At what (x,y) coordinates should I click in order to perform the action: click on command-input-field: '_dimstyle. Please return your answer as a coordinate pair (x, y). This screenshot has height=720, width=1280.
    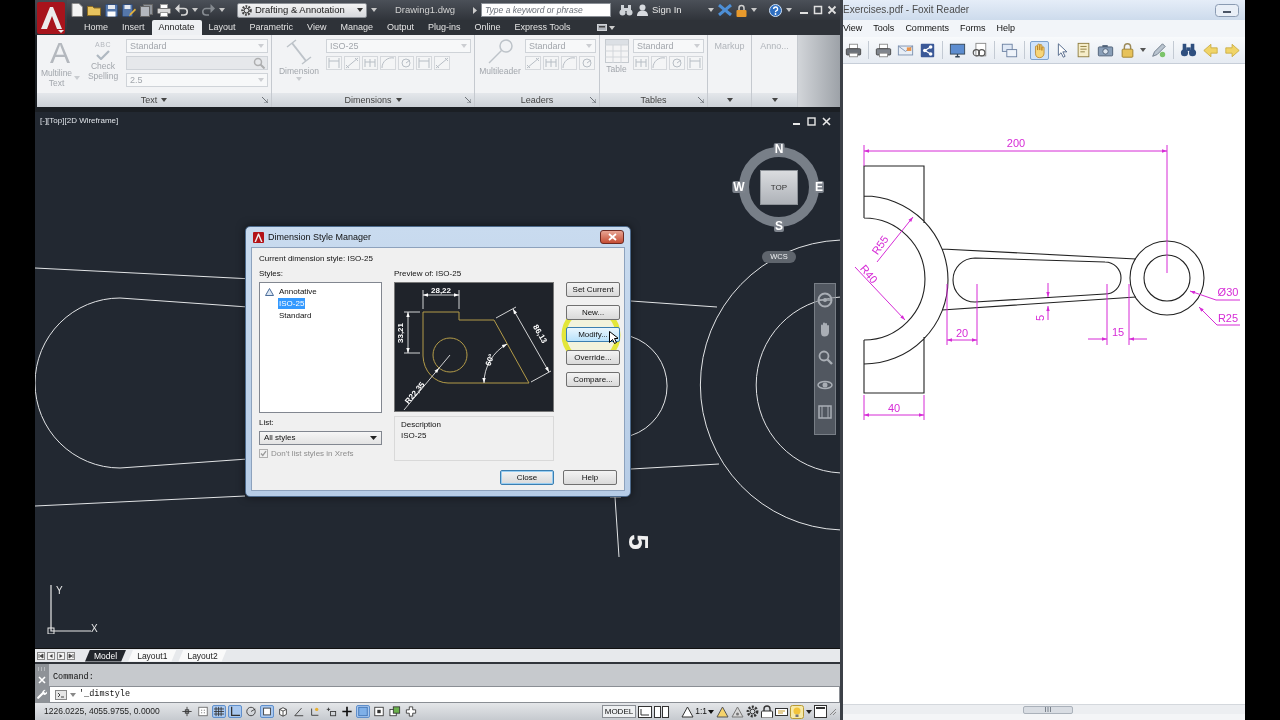
    Looking at the image, I should click on (444, 694).